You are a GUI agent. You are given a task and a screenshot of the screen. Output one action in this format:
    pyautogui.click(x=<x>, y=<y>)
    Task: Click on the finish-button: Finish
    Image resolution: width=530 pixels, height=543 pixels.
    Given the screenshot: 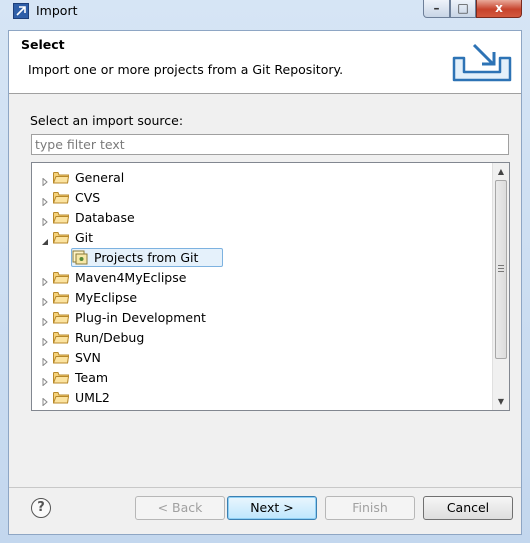 What is the action you would take?
    pyautogui.click(x=370, y=508)
    